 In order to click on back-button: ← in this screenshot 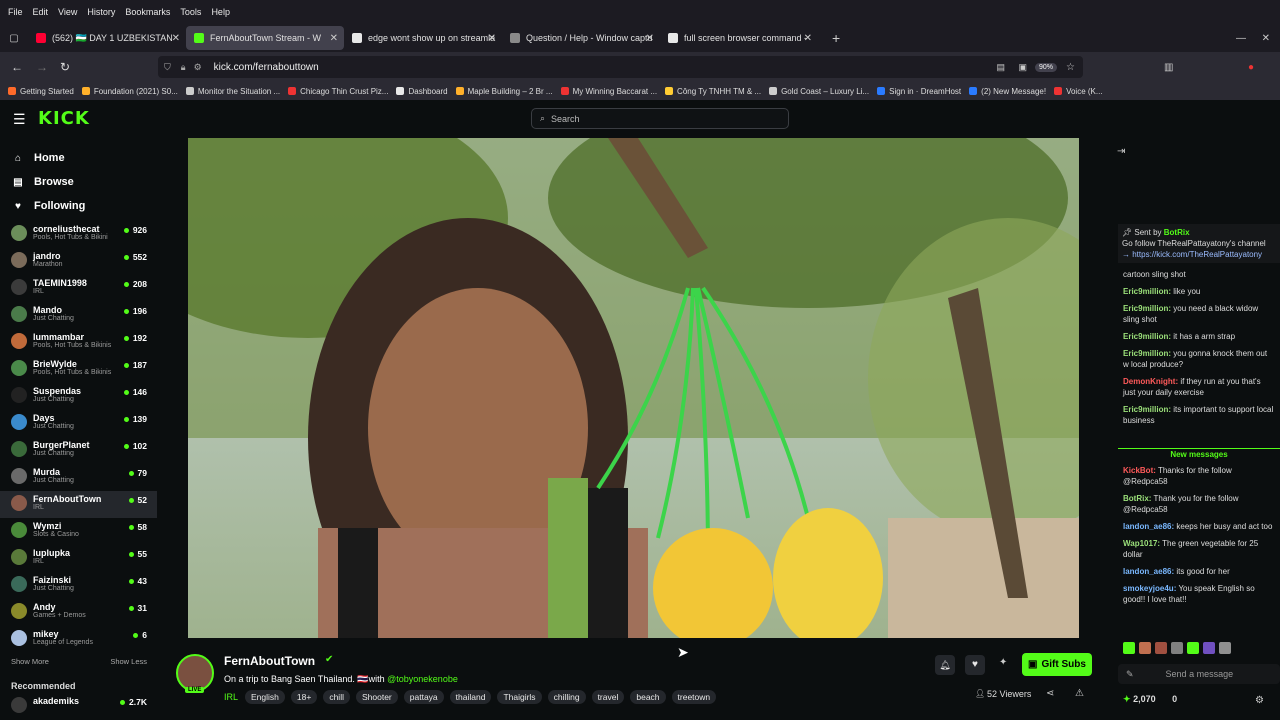, I will do `click(17, 67)`.